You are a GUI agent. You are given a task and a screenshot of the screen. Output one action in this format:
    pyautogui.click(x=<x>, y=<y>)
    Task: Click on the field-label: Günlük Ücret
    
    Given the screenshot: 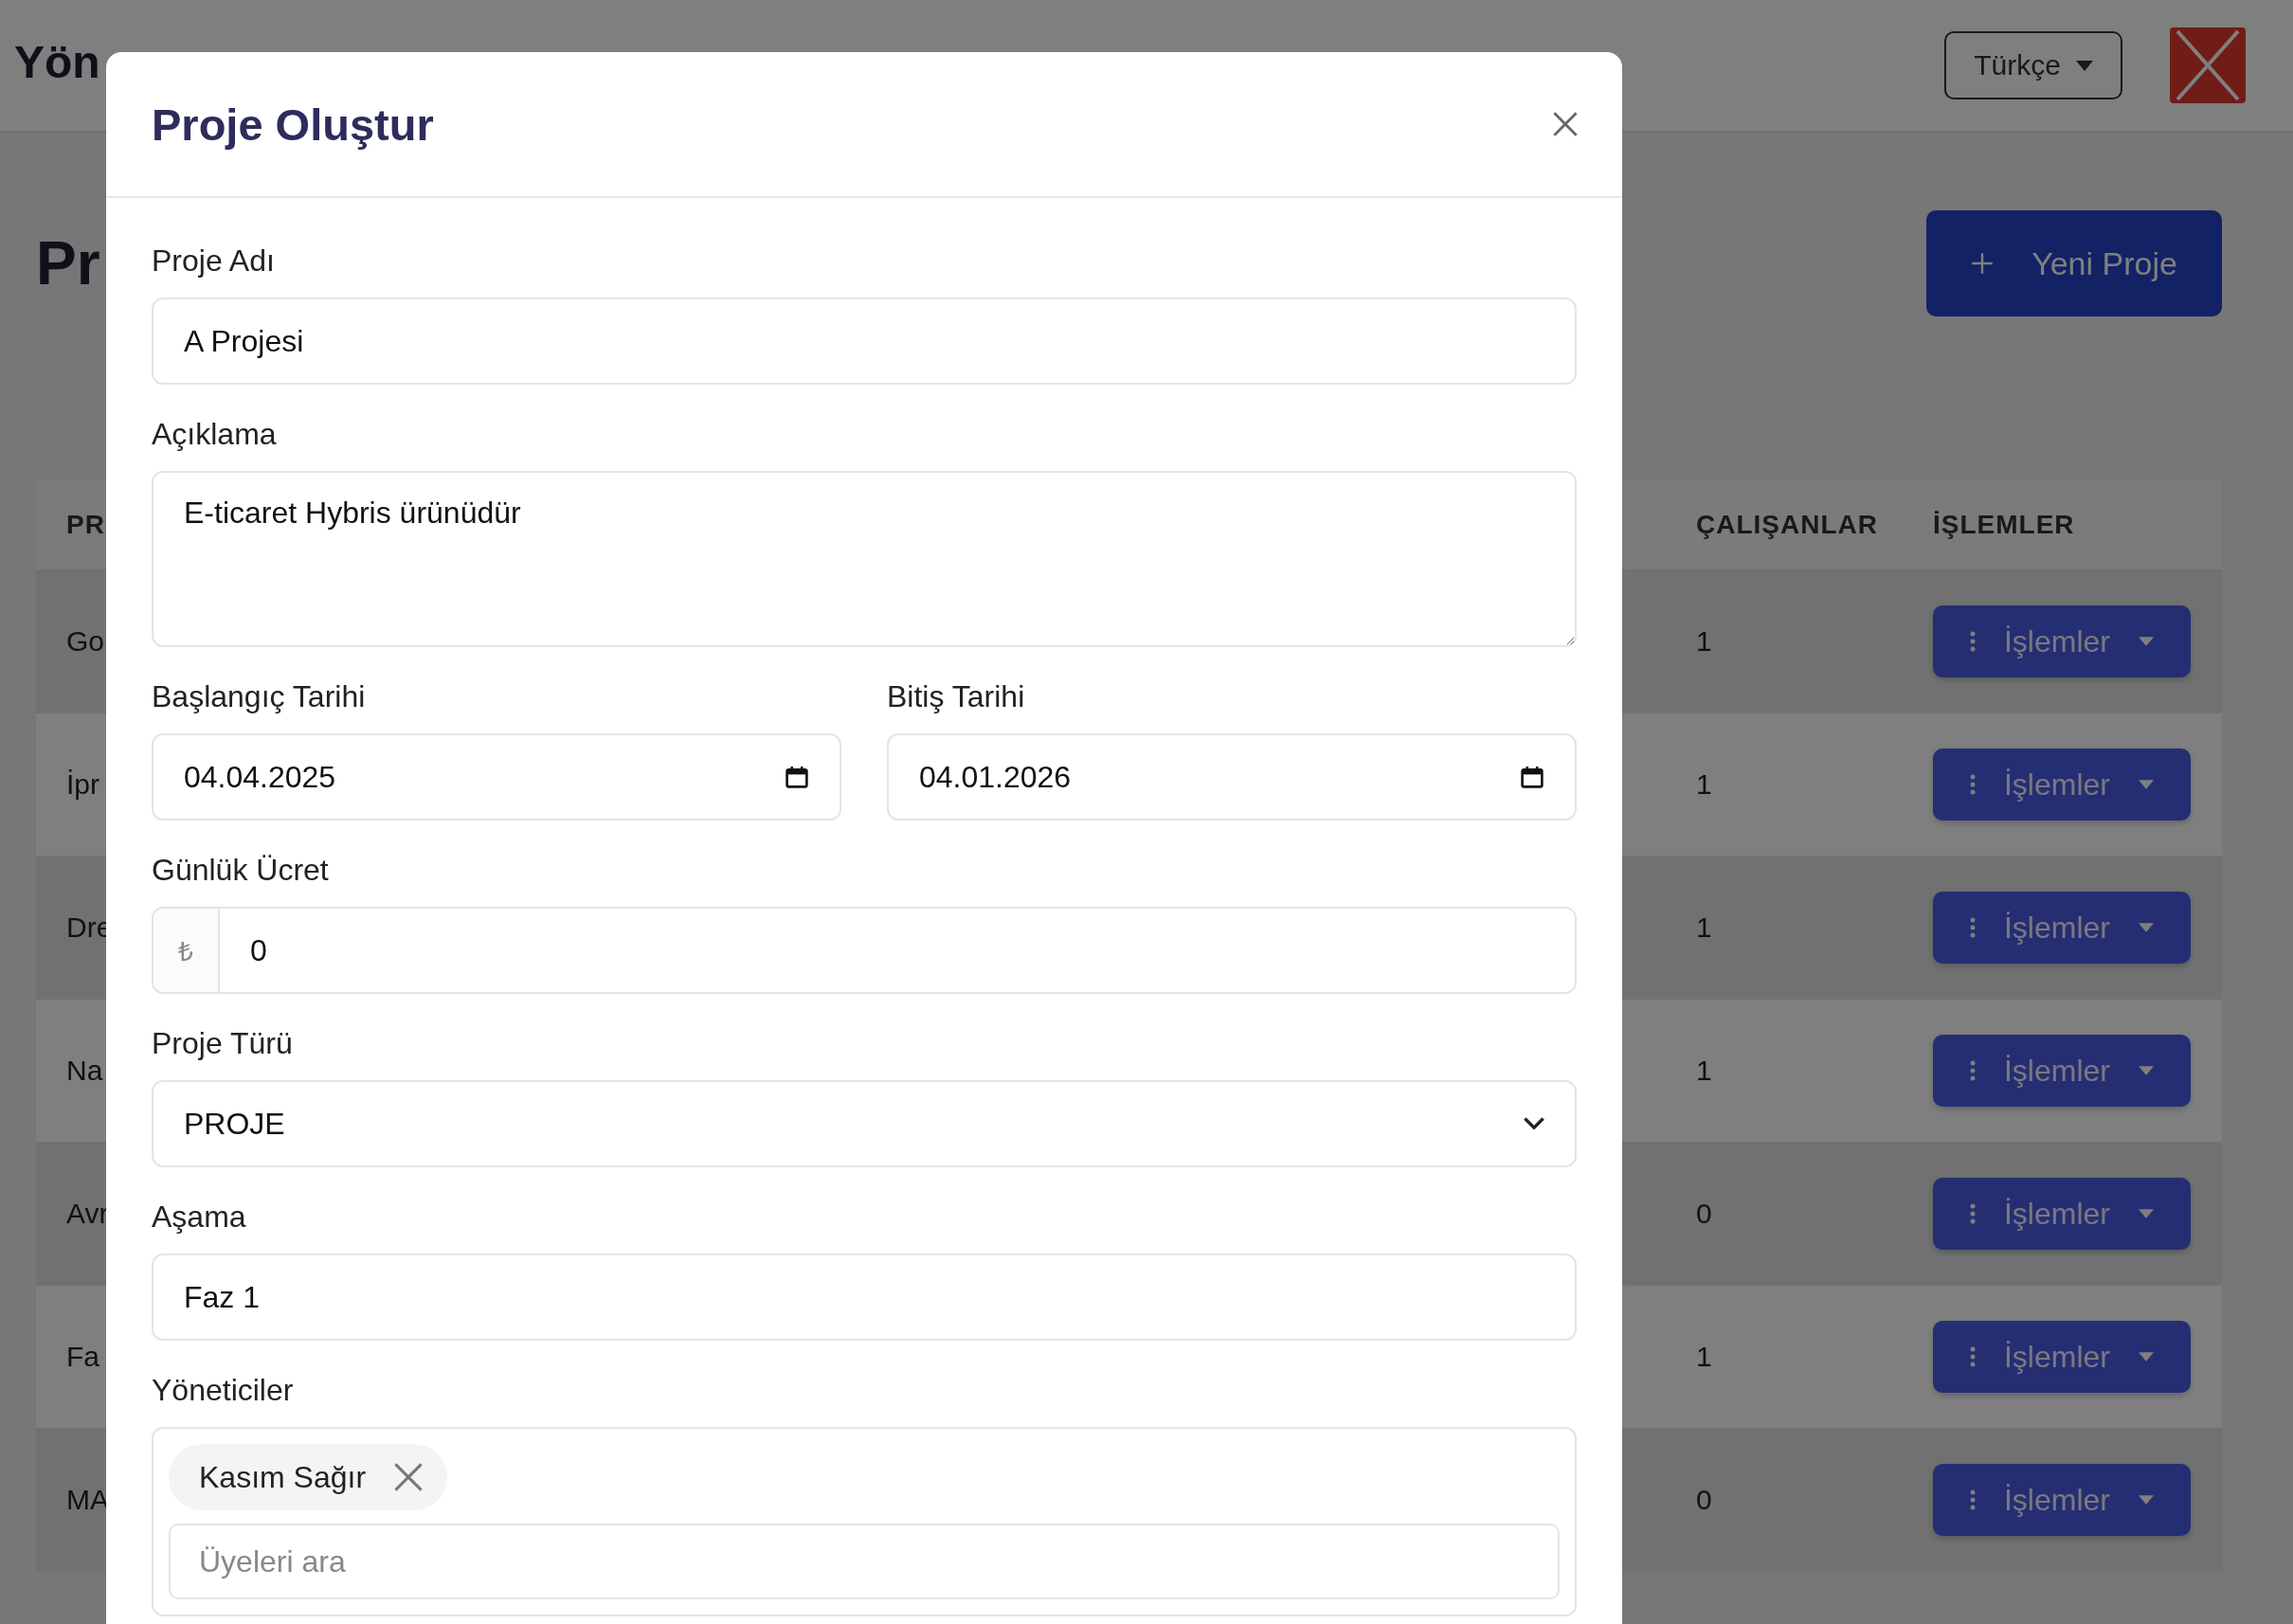 What is the action you would take?
    pyautogui.click(x=241, y=870)
    